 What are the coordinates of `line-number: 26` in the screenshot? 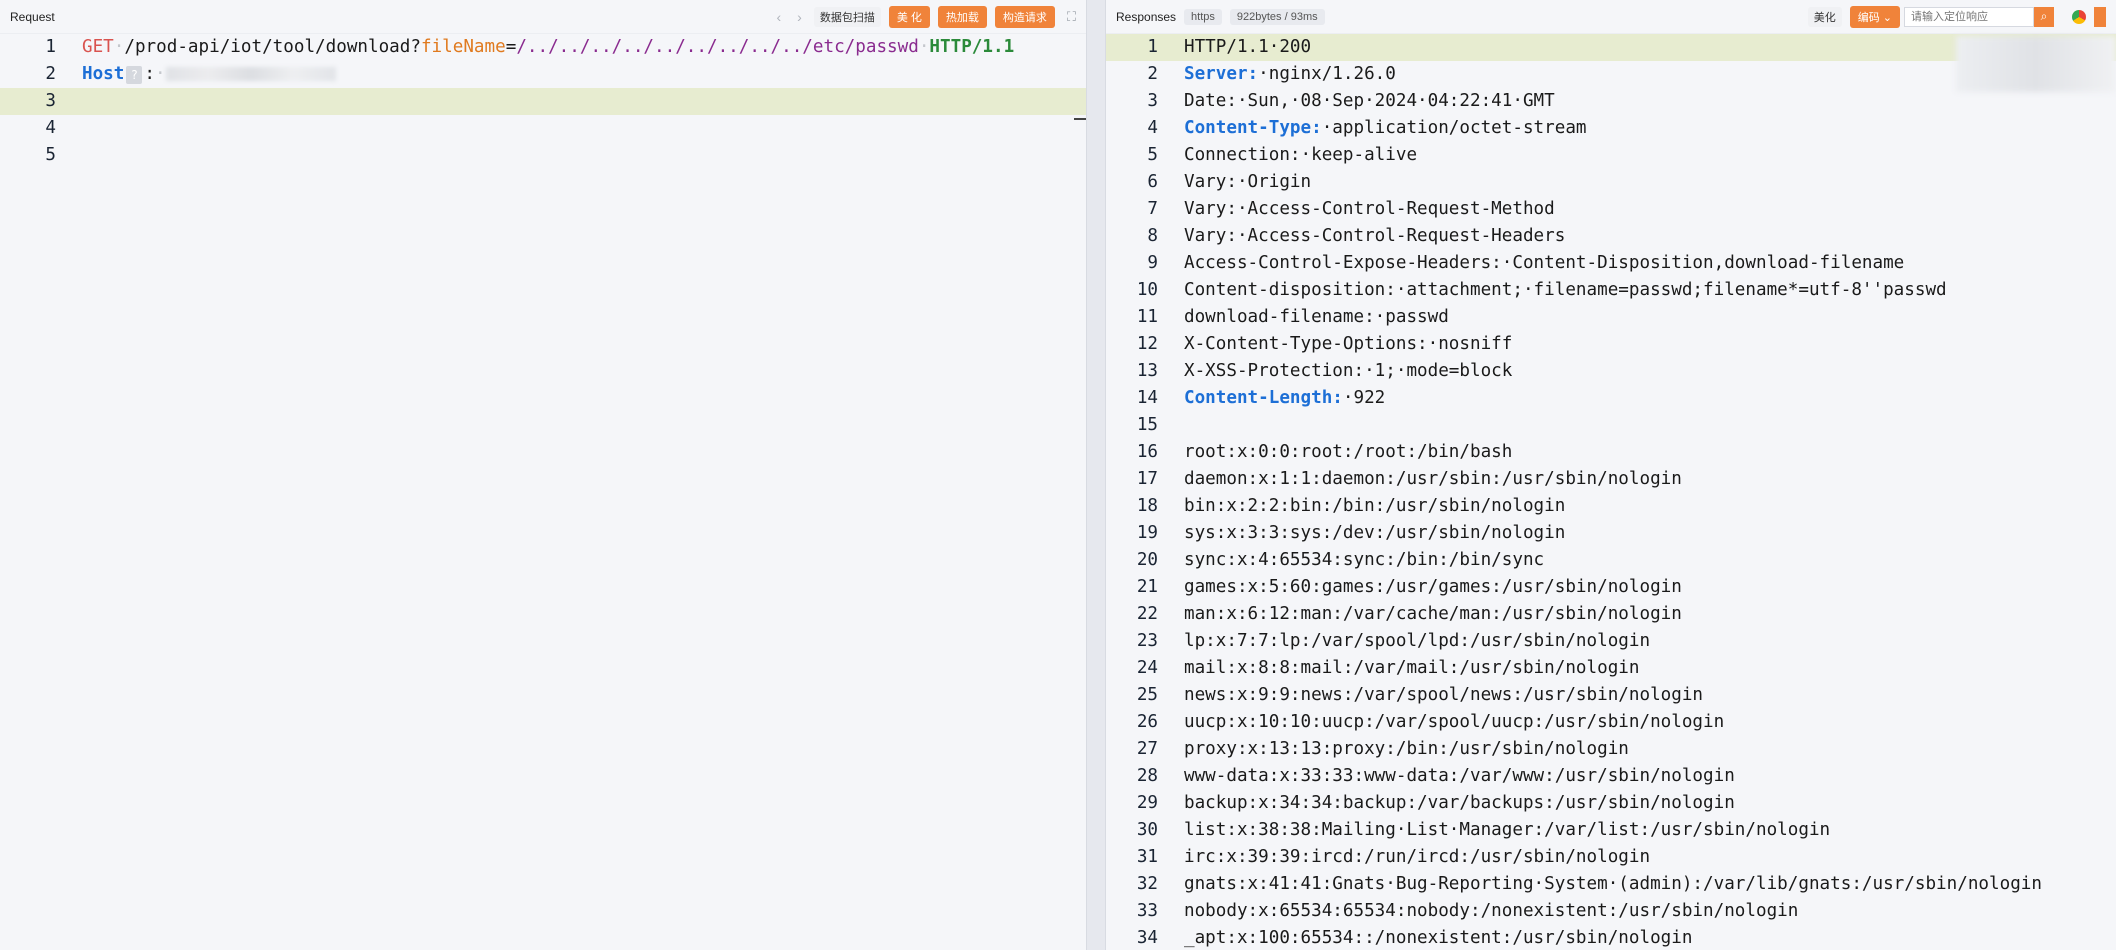 It's located at (1147, 722).